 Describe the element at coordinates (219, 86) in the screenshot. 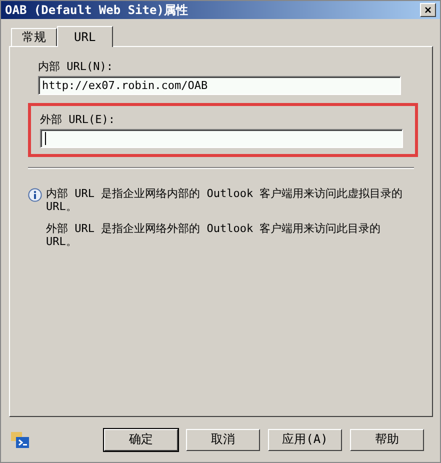

I see `url-field: http://ex07.robin.com/OAB` at that location.